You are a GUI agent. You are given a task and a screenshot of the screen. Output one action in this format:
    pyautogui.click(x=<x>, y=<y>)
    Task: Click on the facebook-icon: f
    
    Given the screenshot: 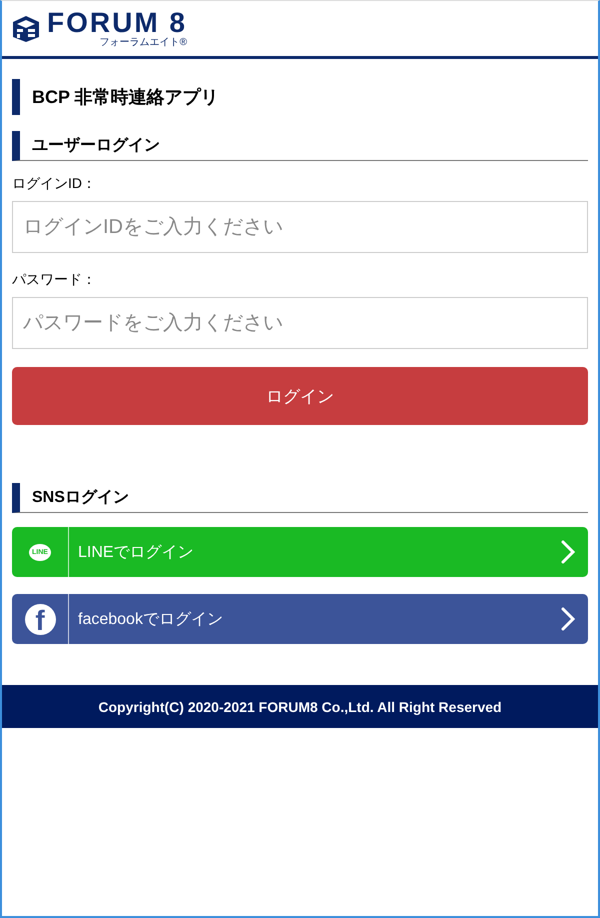 What is the action you would take?
    pyautogui.click(x=40, y=619)
    